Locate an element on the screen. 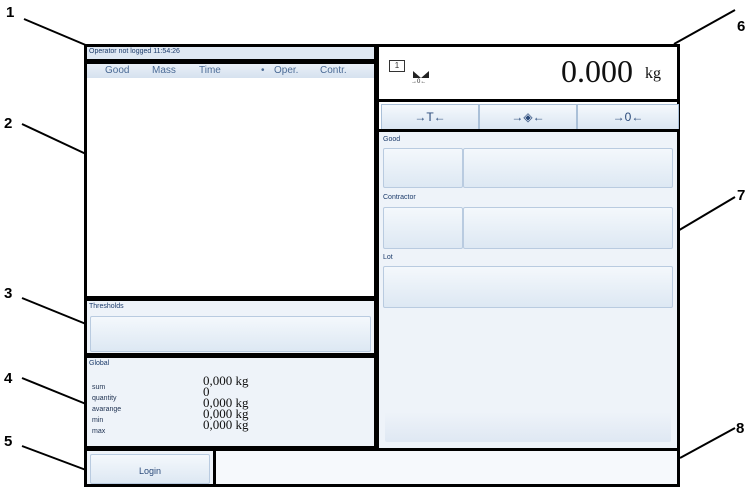 Image resolution: width=750 pixels, height=487 pixels. confirm-button is located at coordinates (528, 427).